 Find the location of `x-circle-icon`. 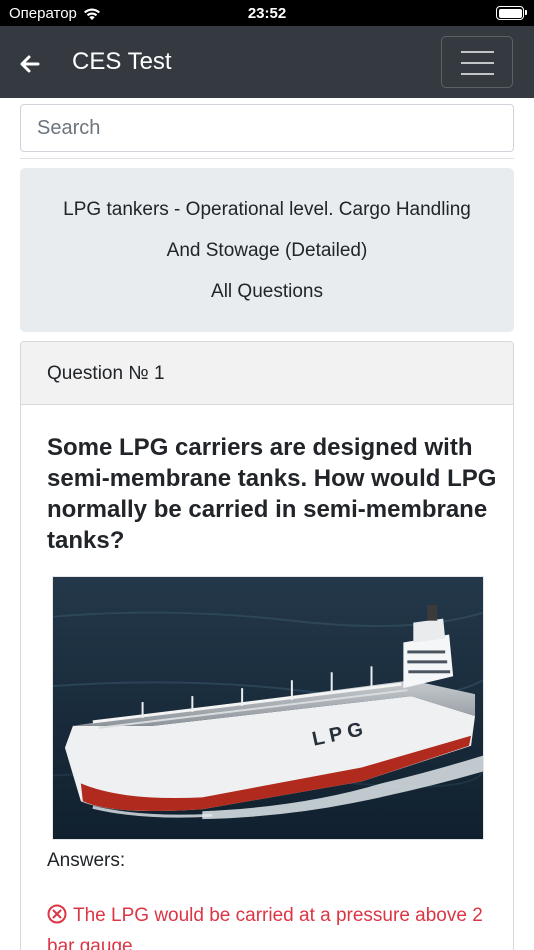

x-circle-icon is located at coordinates (57, 914).